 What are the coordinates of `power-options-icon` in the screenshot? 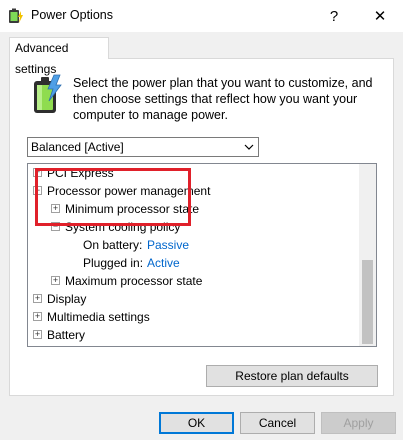 It's located at (16, 15).